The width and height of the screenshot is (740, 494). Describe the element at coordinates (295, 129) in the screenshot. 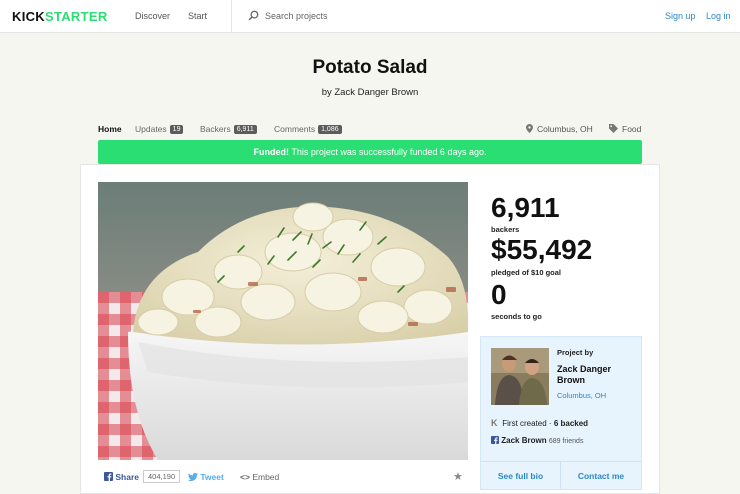

I see `tab-comments-label: Comments` at that location.